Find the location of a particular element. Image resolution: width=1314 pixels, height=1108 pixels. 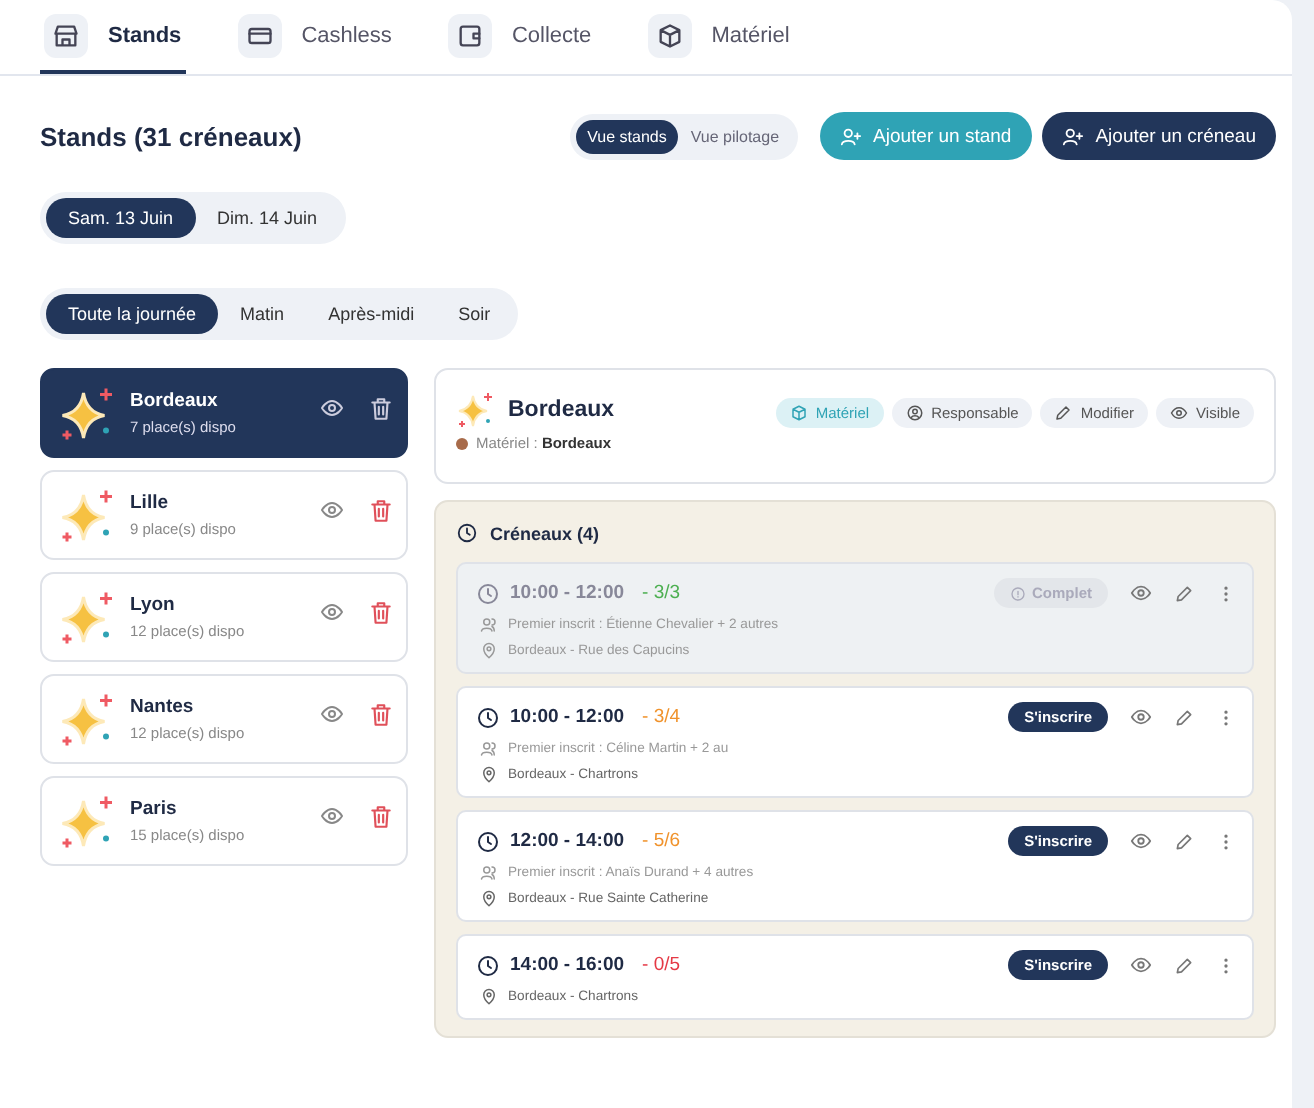

slot-count: - 3/3 is located at coordinates (661, 593).